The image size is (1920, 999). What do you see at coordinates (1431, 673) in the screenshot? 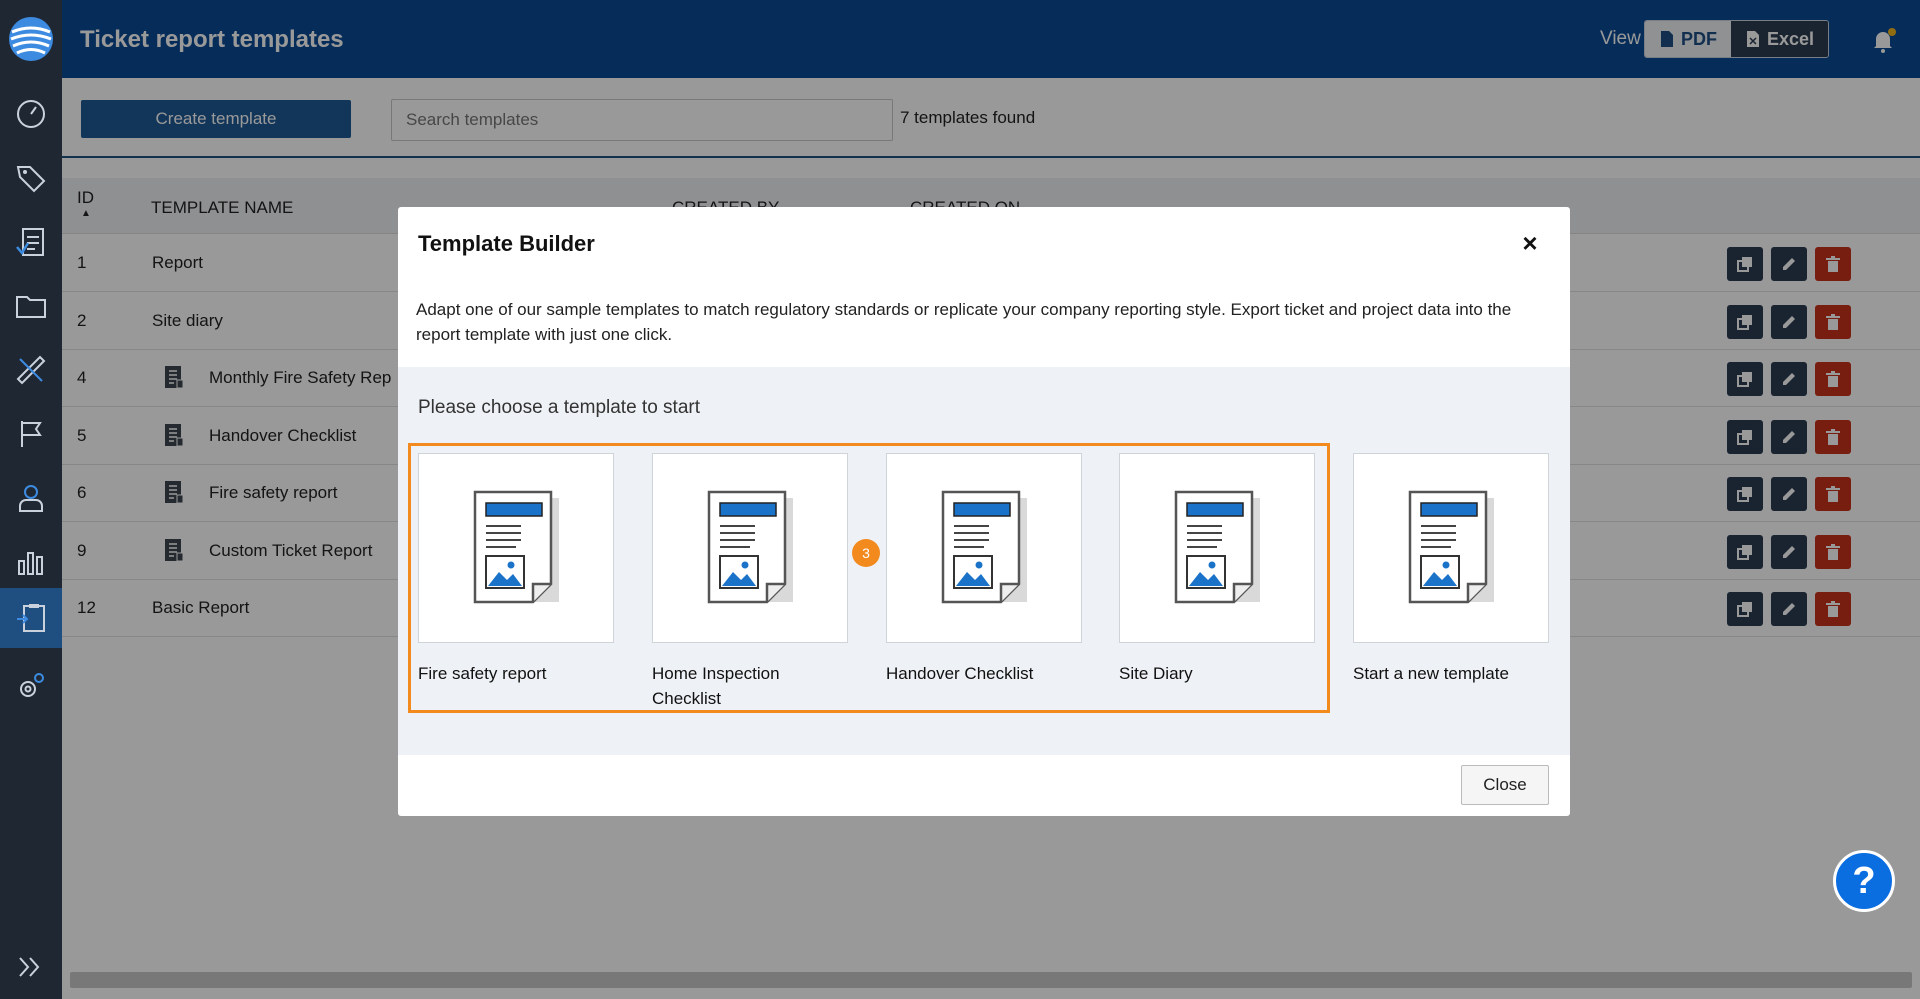
I see `template-card-label: Start a new template` at bounding box center [1431, 673].